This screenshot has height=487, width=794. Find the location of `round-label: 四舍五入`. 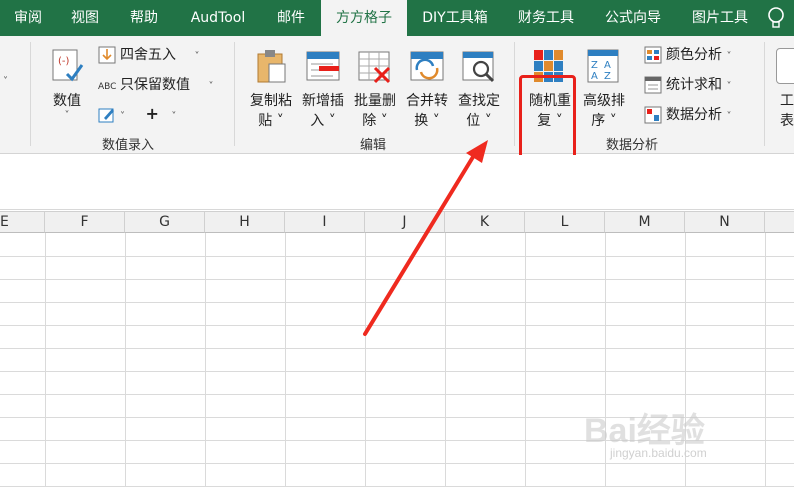

round-label: 四舍五入 is located at coordinates (148, 55).